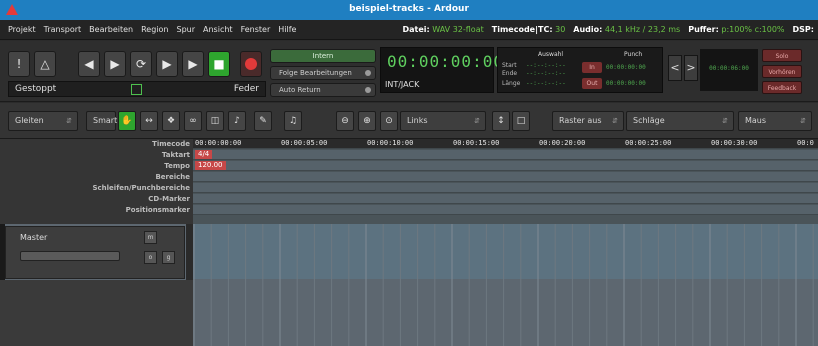 This screenshot has height=346, width=818. I want to click on snap-point-dropdown: Maus ⇵, so click(775, 121).